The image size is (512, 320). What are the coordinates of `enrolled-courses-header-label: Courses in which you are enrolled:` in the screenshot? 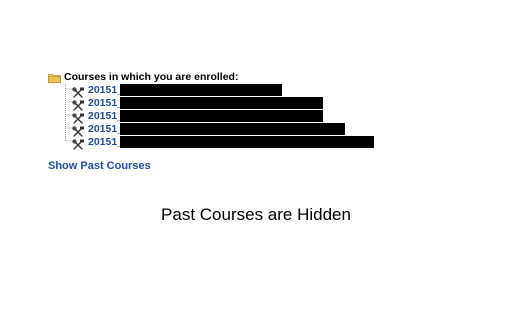 It's located at (151, 77).